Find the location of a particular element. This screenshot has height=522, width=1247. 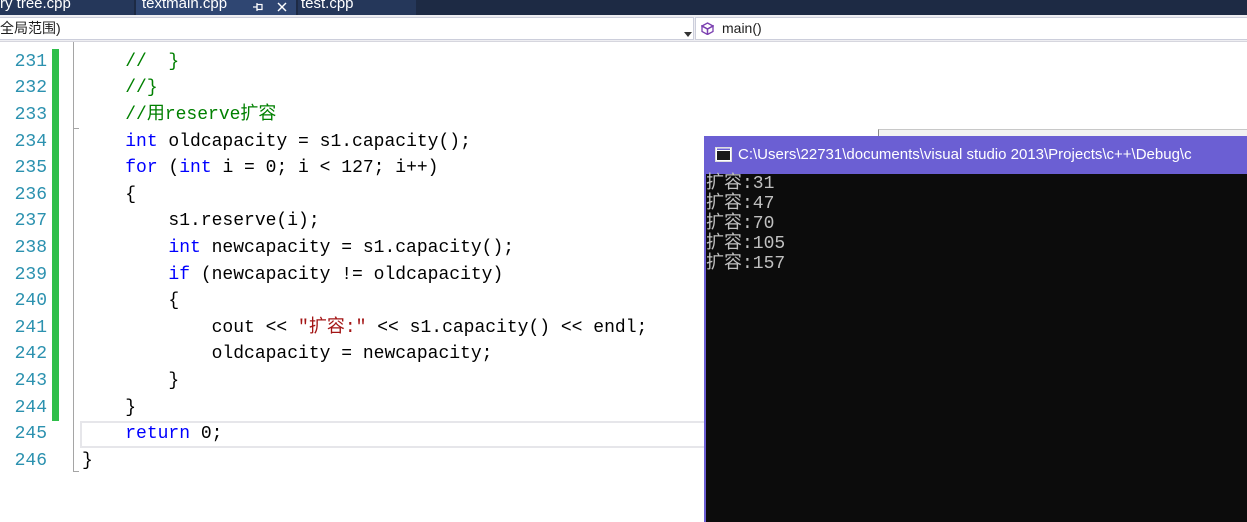

console-app-icon is located at coordinates (723, 154).